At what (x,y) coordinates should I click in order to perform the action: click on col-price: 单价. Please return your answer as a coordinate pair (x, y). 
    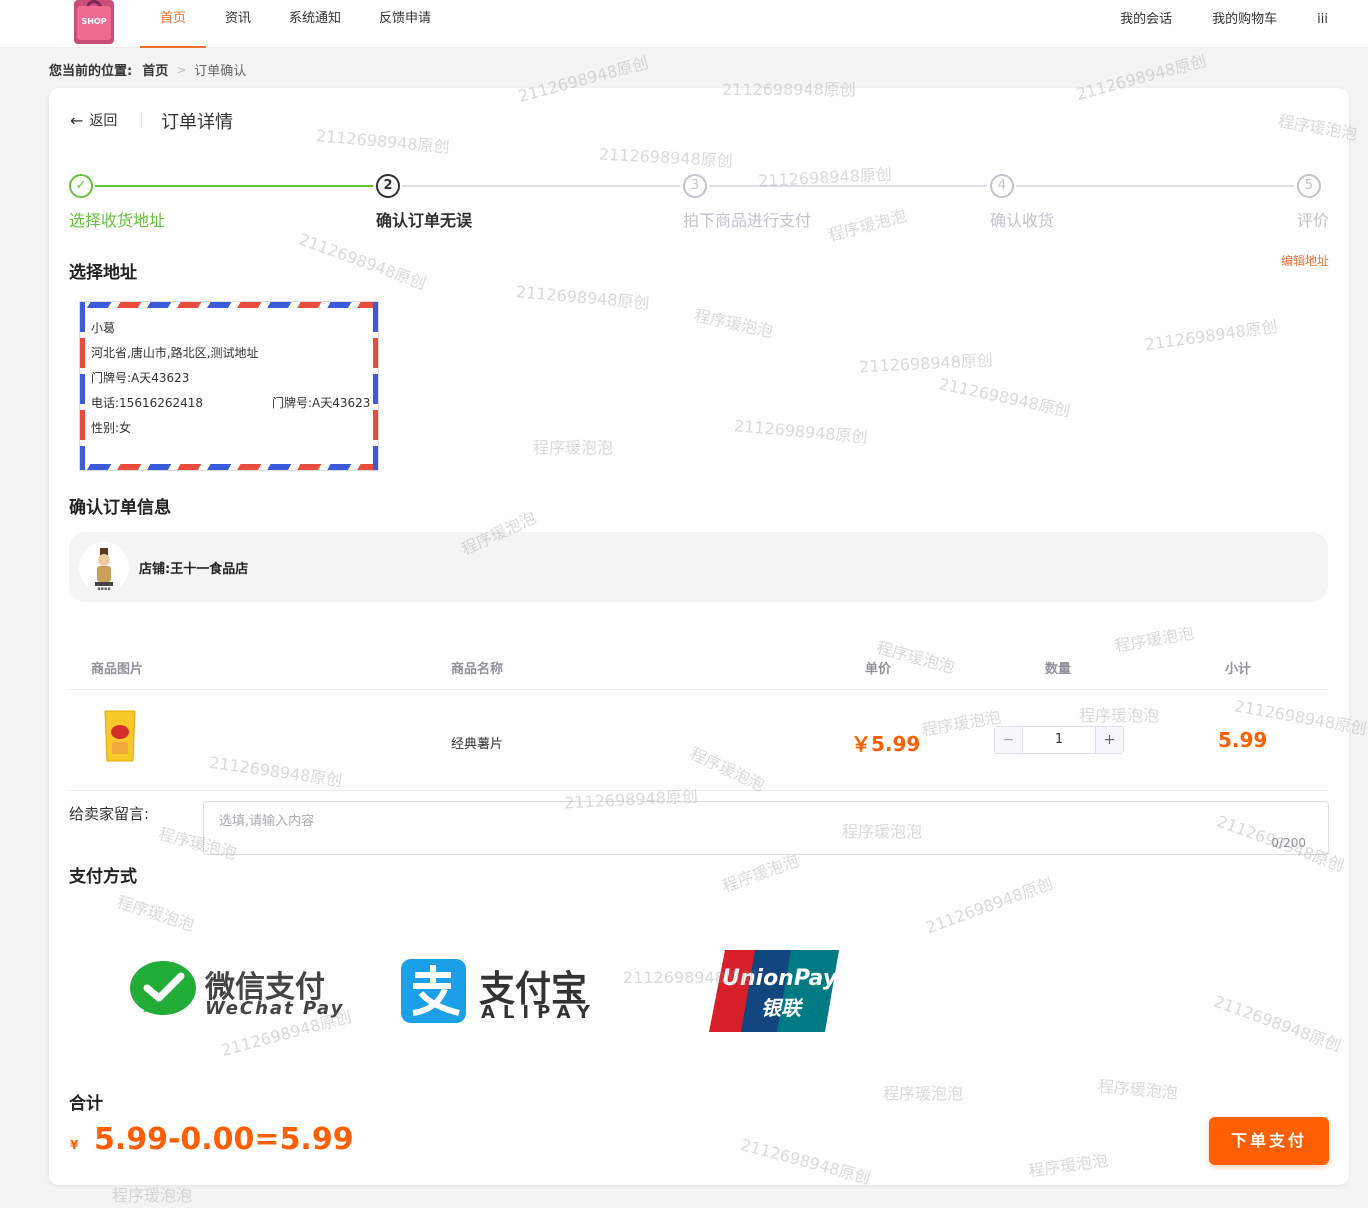
    Looking at the image, I should click on (878, 669).